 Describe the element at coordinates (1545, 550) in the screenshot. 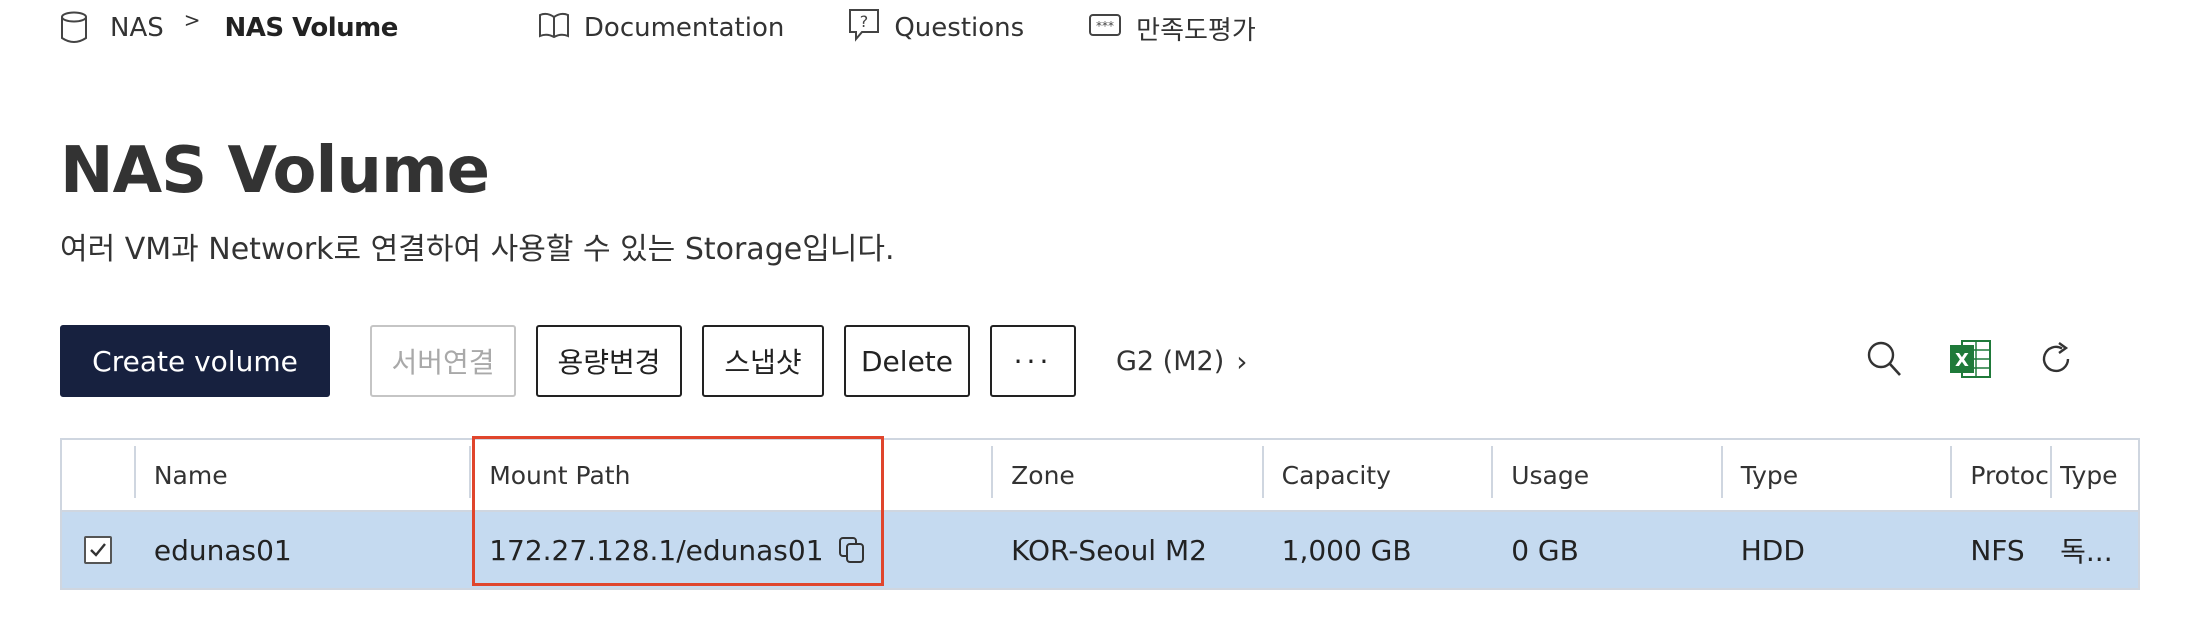

I see `cell-usage: 0 GB` at that location.